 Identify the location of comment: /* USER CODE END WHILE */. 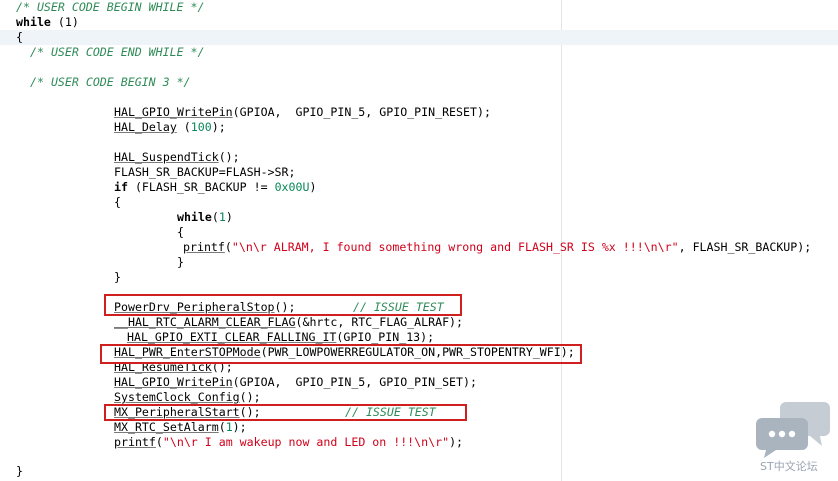
(117, 52).